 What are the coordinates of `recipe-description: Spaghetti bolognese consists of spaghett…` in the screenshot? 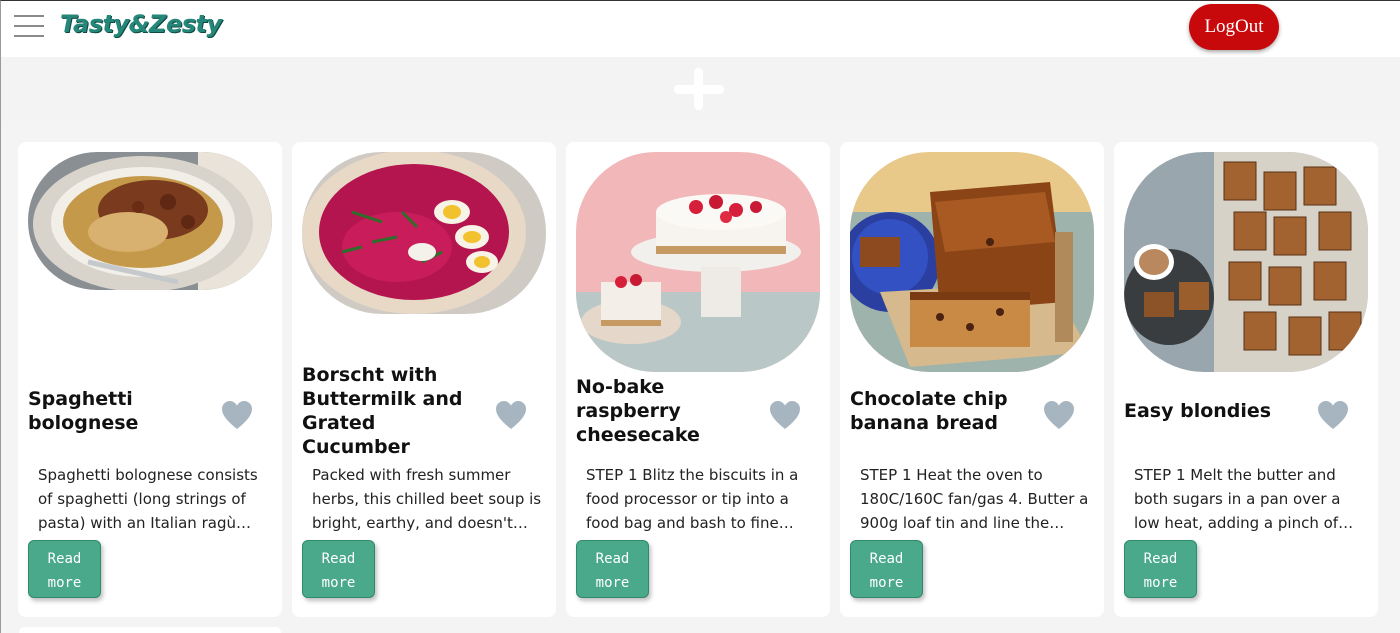 It's located at (148, 499).